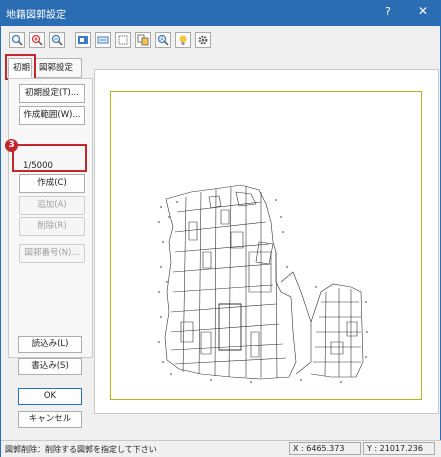 The image size is (441, 457). What do you see at coordinates (50, 366) in the screenshot?
I see `save-button: 書込み(S)` at bounding box center [50, 366].